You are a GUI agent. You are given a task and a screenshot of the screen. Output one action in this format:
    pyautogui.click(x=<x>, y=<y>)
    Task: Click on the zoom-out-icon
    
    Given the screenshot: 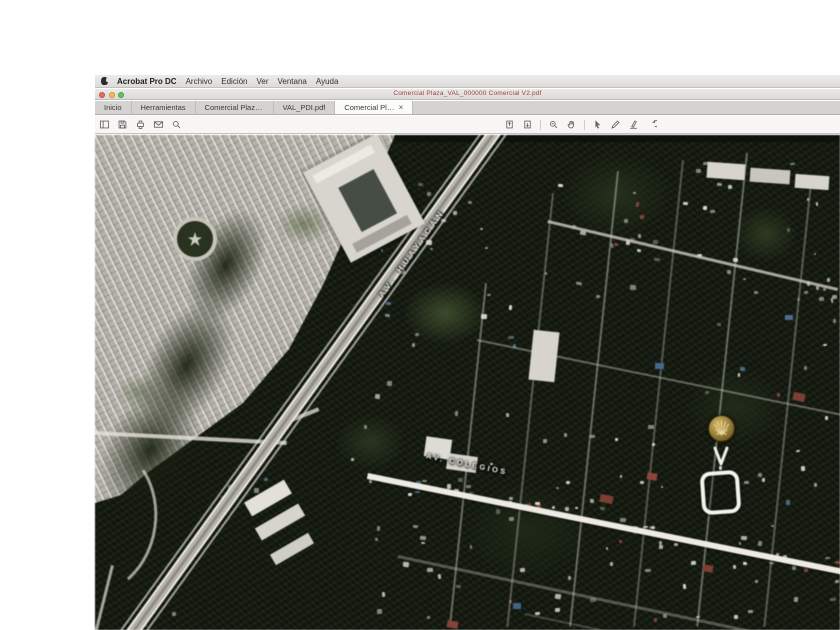 What is the action you would take?
    pyautogui.click(x=553, y=124)
    